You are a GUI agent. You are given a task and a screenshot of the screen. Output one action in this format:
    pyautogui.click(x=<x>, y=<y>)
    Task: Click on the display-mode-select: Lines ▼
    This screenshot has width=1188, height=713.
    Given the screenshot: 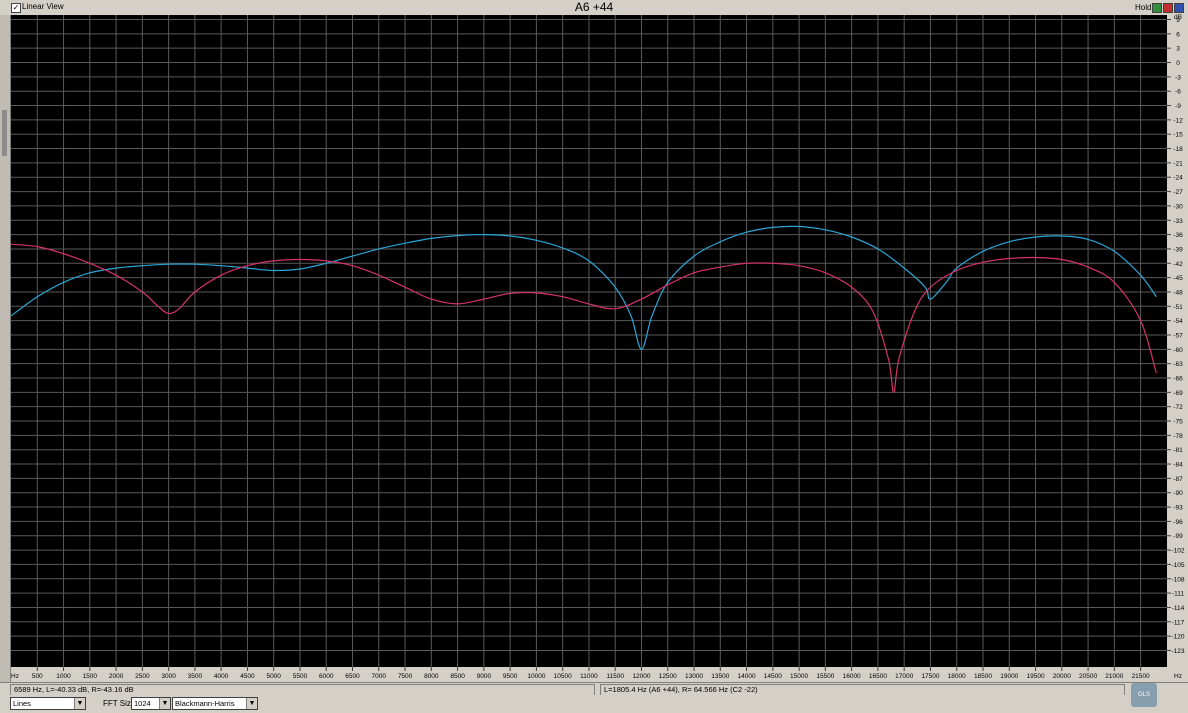 What is the action you would take?
    pyautogui.click(x=48, y=703)
    